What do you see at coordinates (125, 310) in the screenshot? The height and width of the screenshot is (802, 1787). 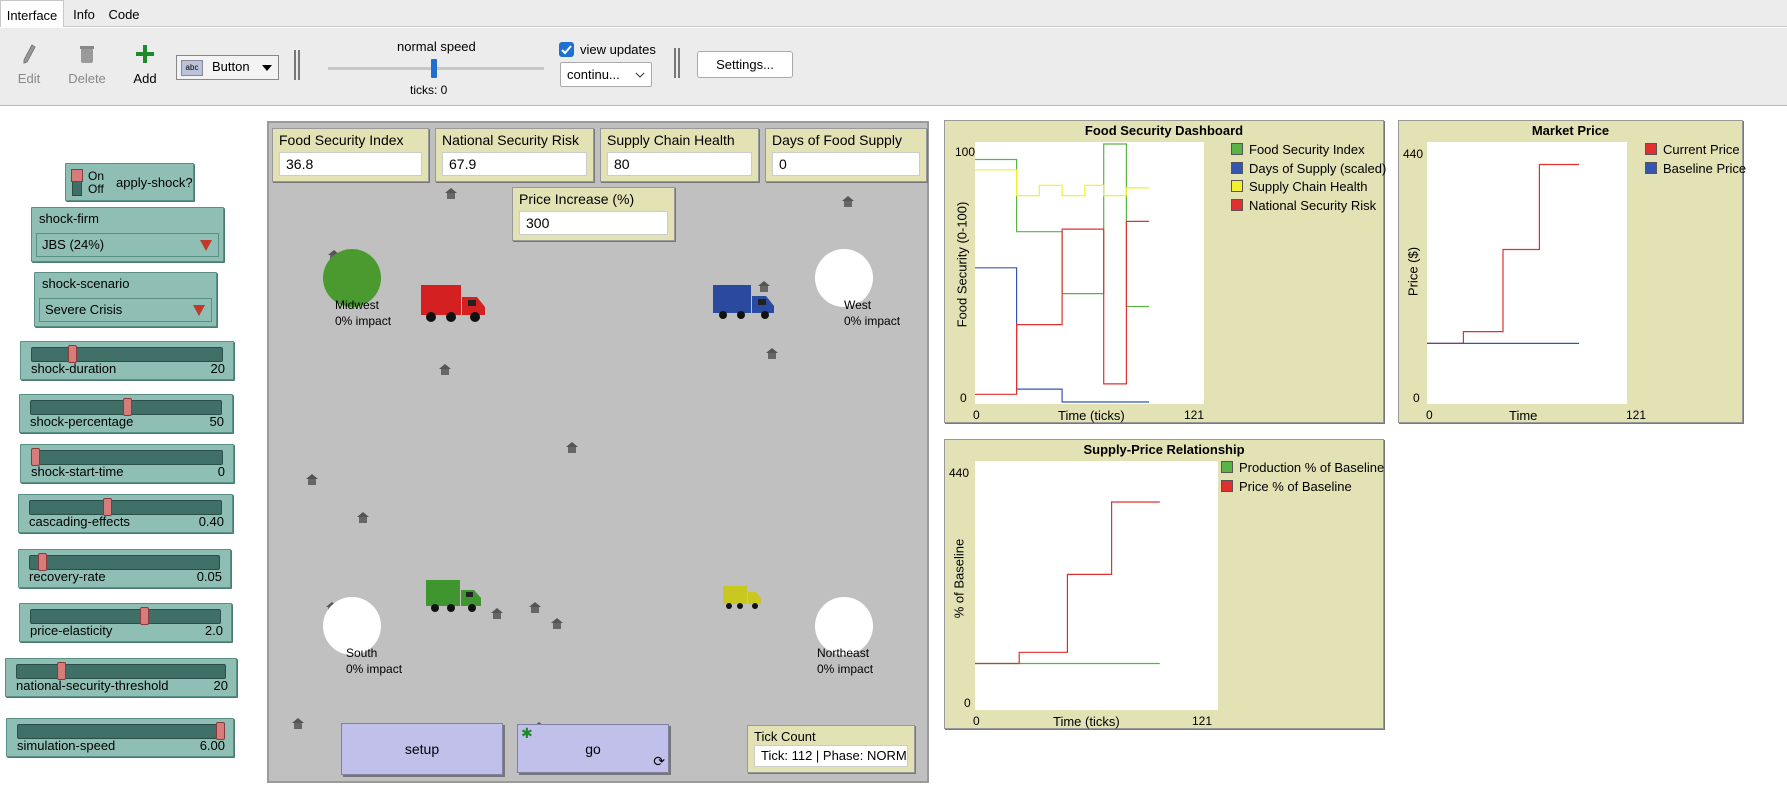 I see `chooser-value-box: Severe Crisis` at bounding box center [125, 310].